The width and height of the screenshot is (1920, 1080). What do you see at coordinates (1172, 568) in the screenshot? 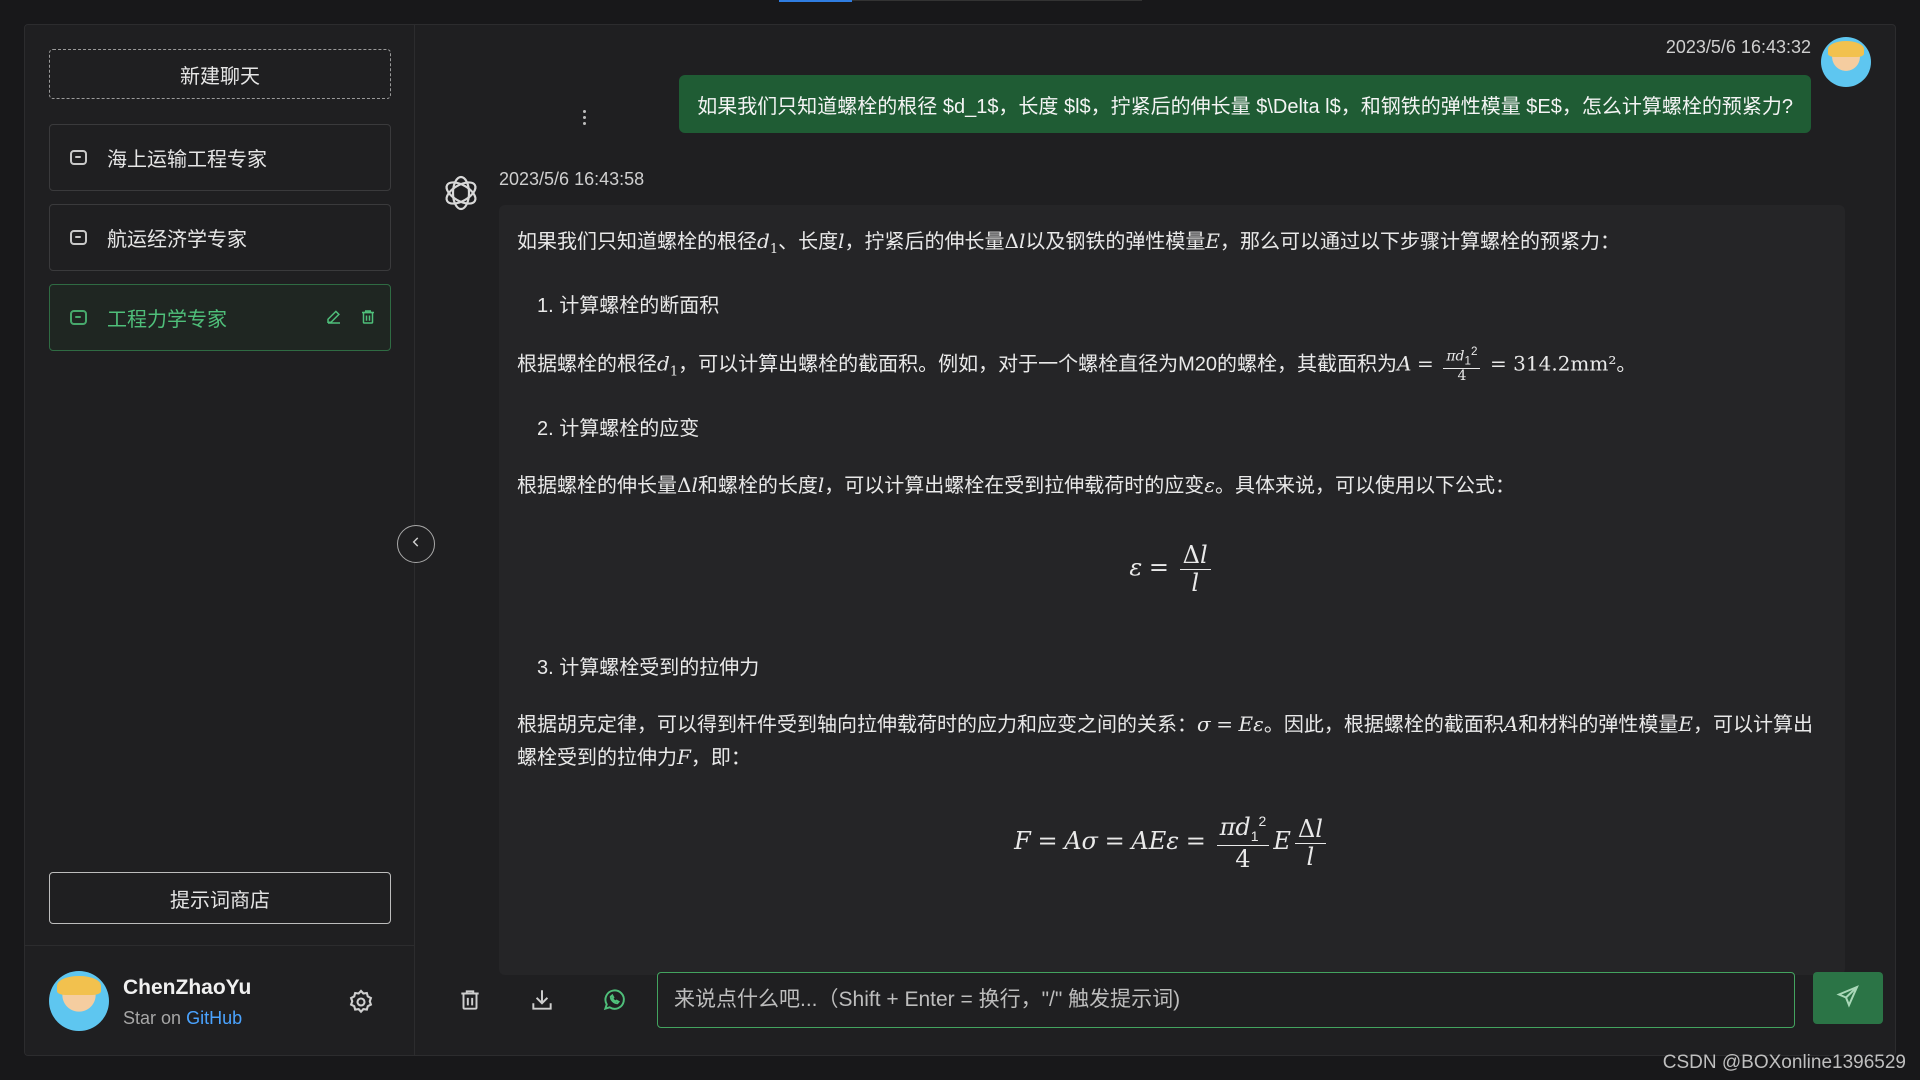
I see `strain-formula: ε = Δl l` at bounding box center [1172, 568].